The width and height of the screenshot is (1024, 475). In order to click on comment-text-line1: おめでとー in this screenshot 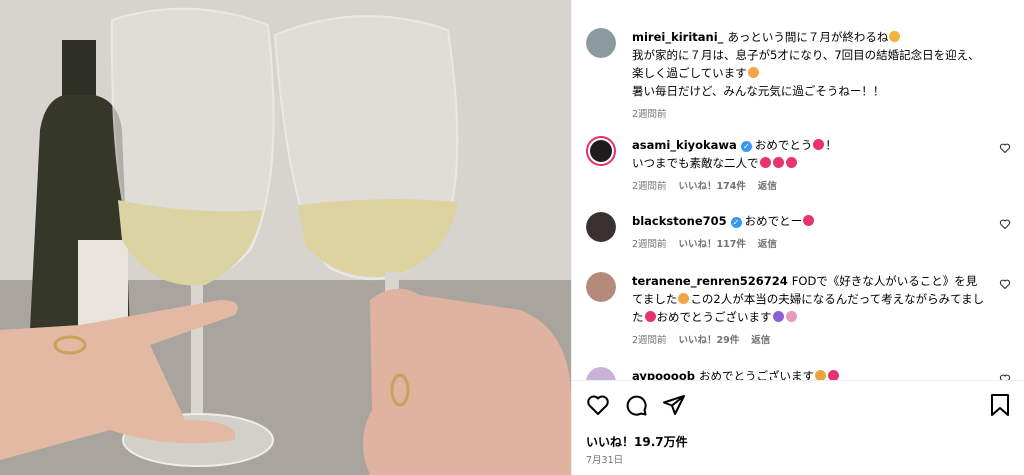, I will do `click(773, 221)`.